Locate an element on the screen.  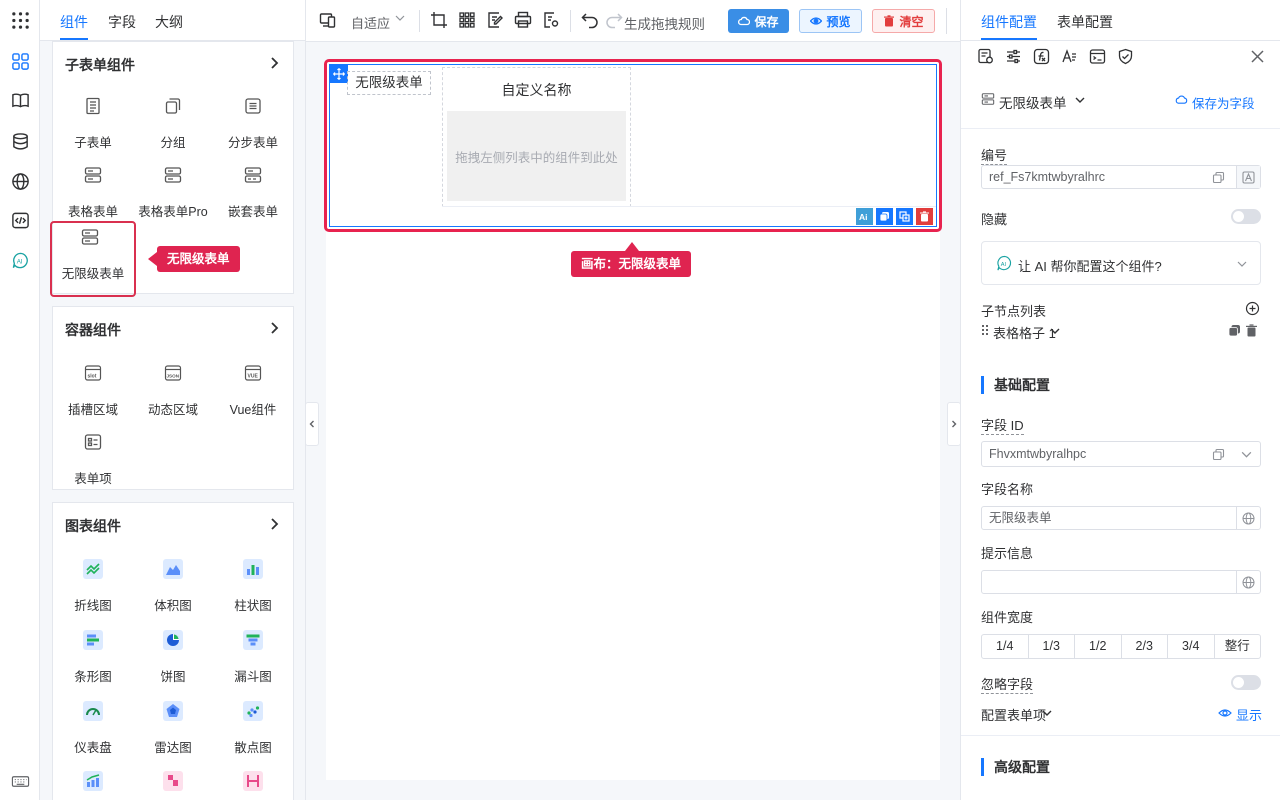
device-icon is located at coordinates (328, 20).